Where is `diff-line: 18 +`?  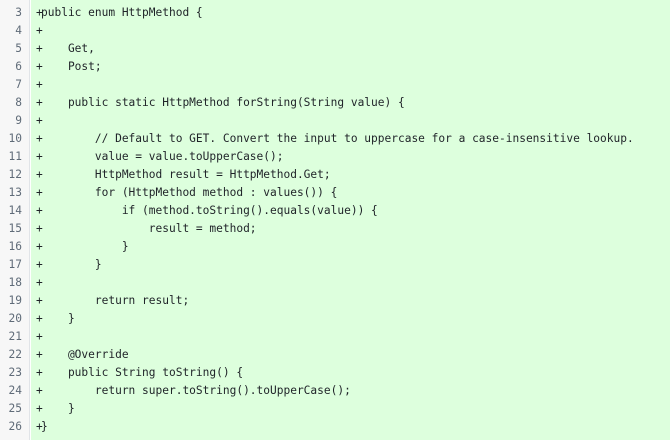
diff-line: 18 + is located at coordinates (335, 282).